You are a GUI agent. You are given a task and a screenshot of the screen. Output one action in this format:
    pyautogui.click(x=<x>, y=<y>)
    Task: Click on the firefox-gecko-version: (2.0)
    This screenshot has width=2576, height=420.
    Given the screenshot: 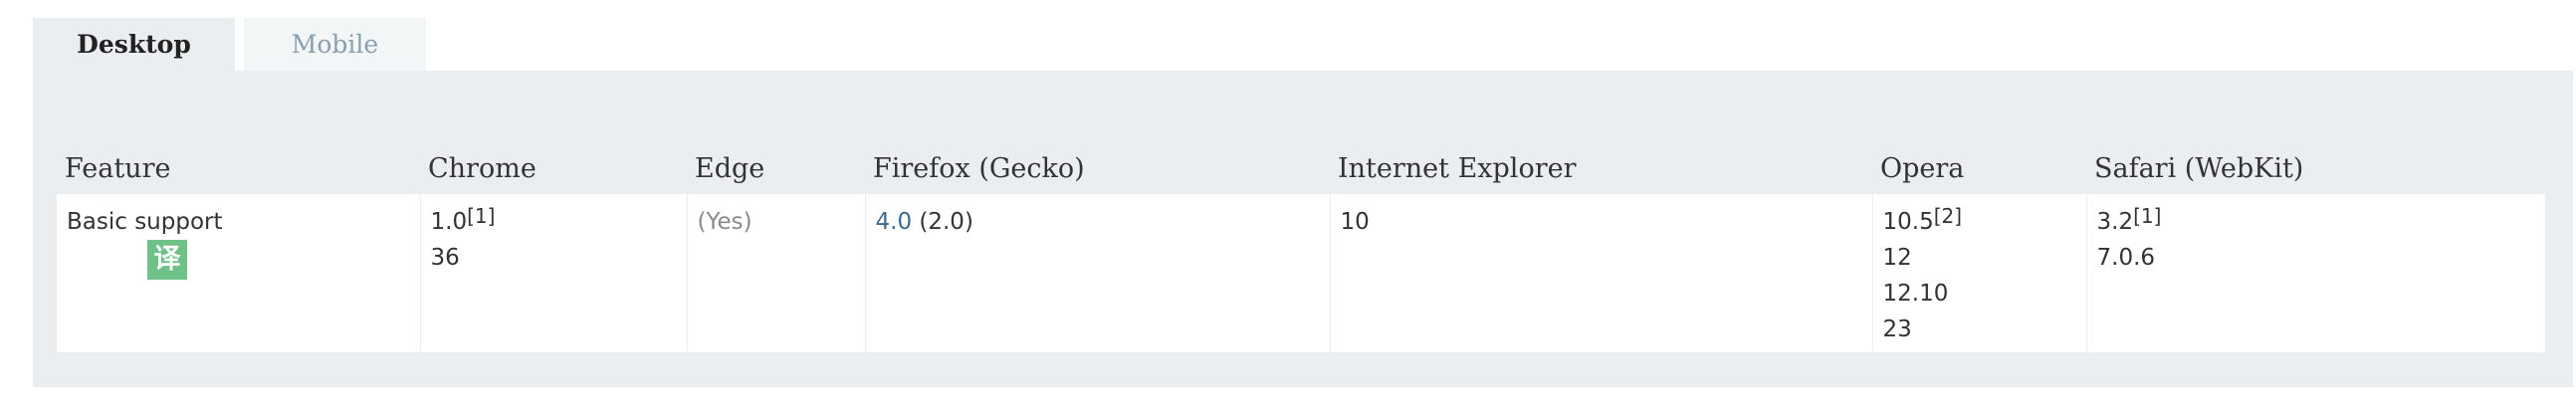 What is the action you would take?
    pyautogui.click(x=942, y=222)
    